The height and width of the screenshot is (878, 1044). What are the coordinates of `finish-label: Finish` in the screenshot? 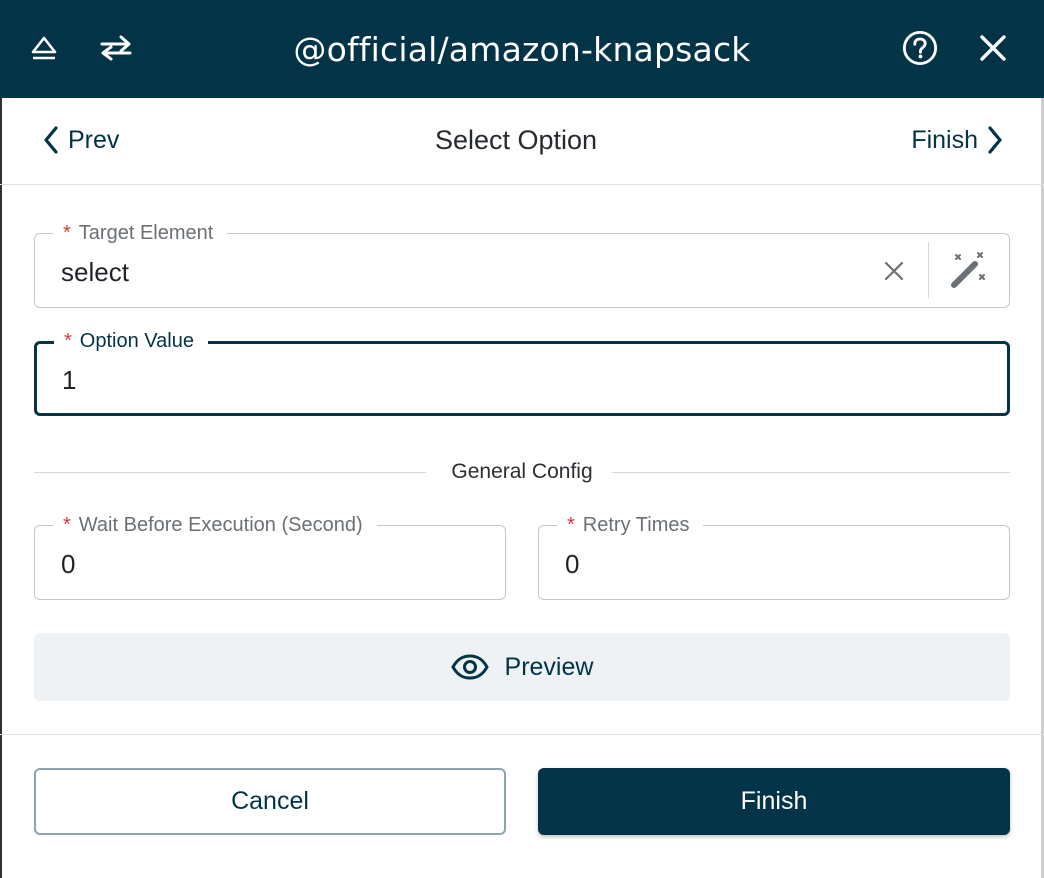 It's located at (774, 801).